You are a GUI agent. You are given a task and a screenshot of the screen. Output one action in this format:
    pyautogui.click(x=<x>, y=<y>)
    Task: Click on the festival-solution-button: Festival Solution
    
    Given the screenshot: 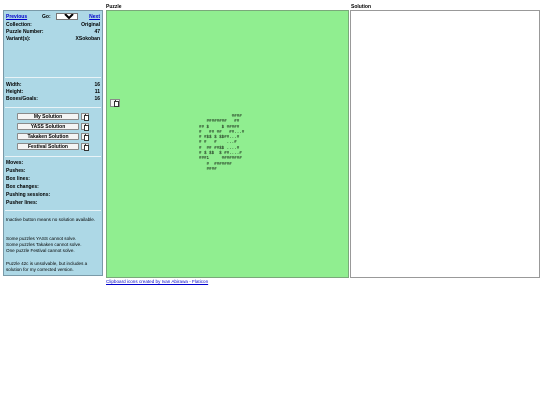 What is the action you would take?
    pyautogui.click(x=48, y=146)
    